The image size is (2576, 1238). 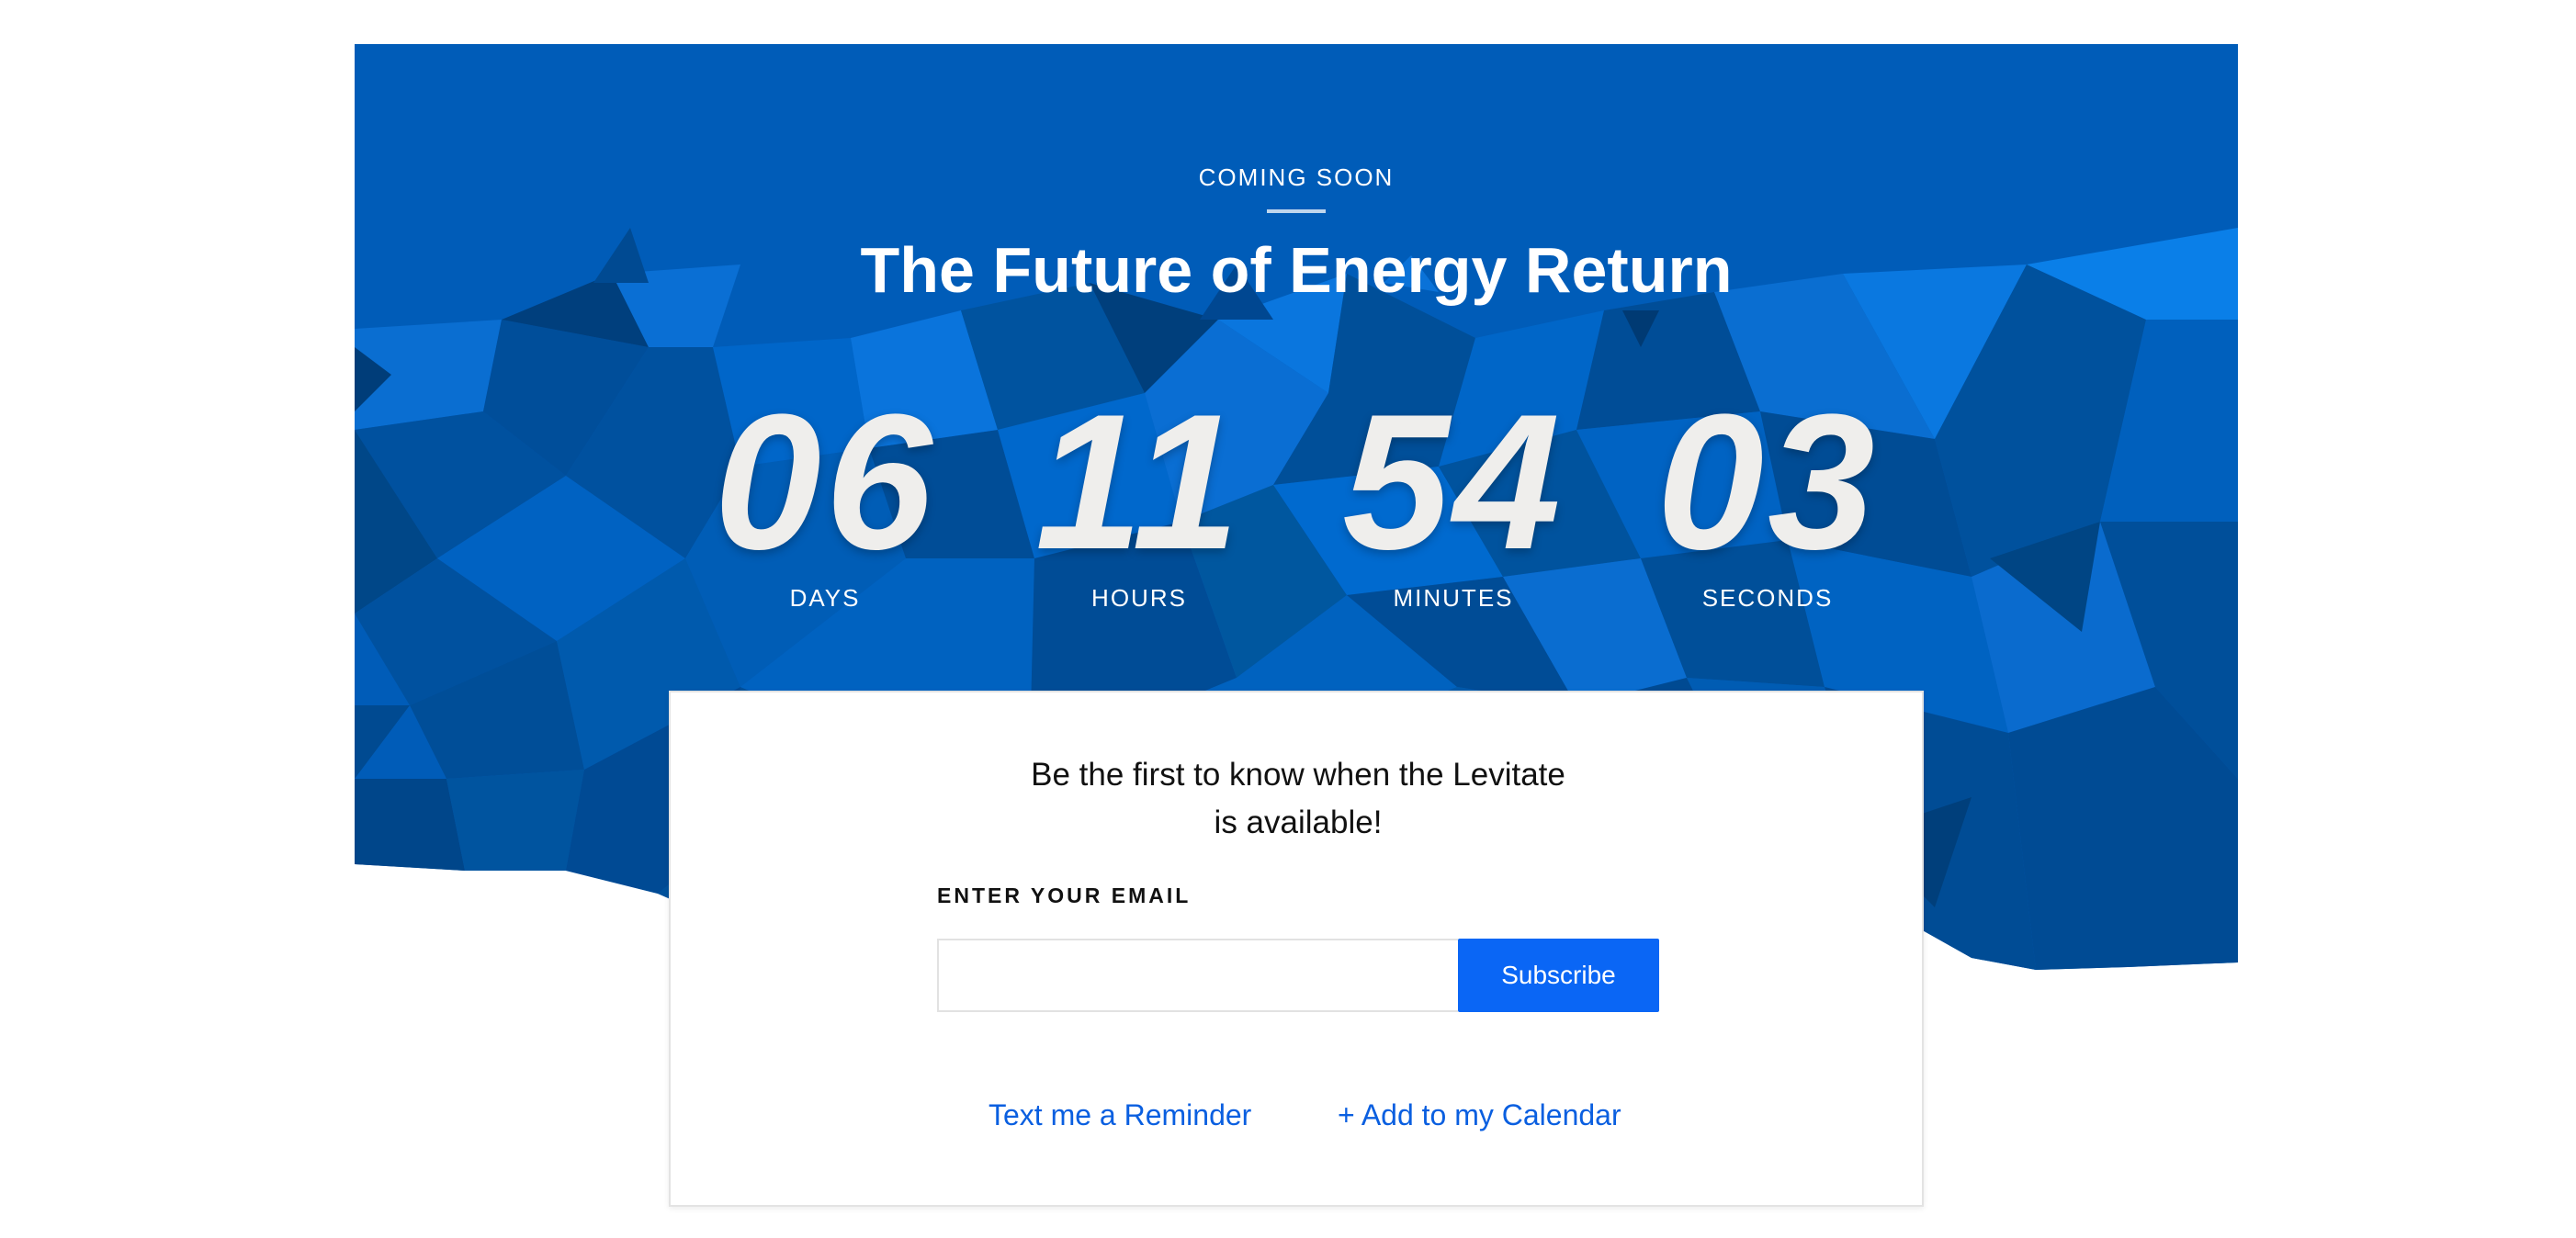 I want to click on countdown-days: 06 DAYS, so click(x=825, y=499).